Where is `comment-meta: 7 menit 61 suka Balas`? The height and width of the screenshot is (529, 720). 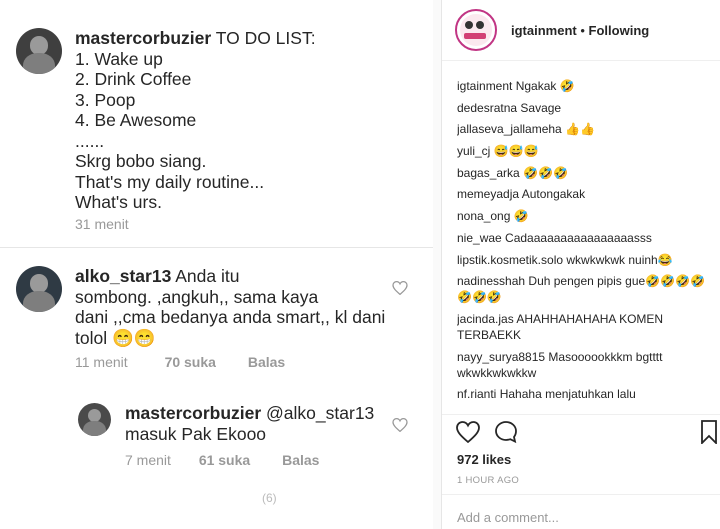
comment-meta: 7 menit 61 suka Balas is located at coordinates (222, 460).